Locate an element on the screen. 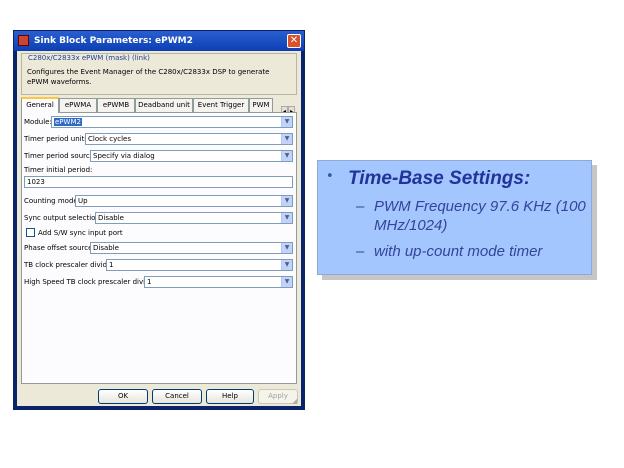  timer-period-source-select: Specify via dialog ▼ is located at coordinates (191, 156).